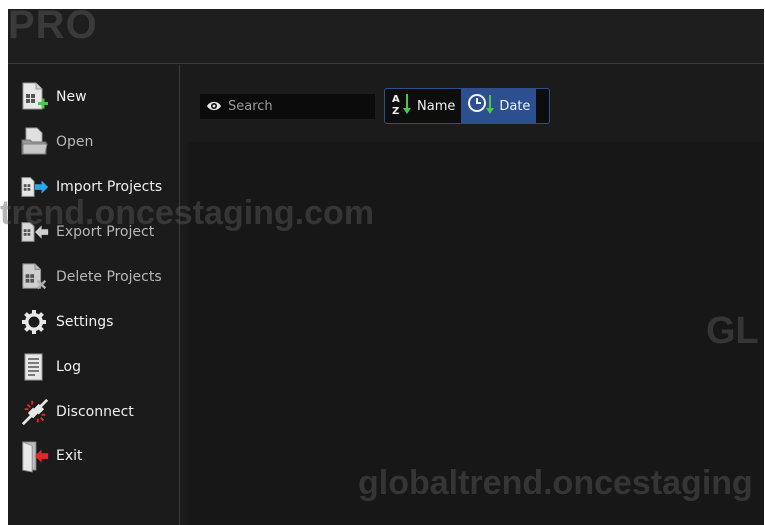  I want to click on sidebar-item-log: Log, so click(50, 367).